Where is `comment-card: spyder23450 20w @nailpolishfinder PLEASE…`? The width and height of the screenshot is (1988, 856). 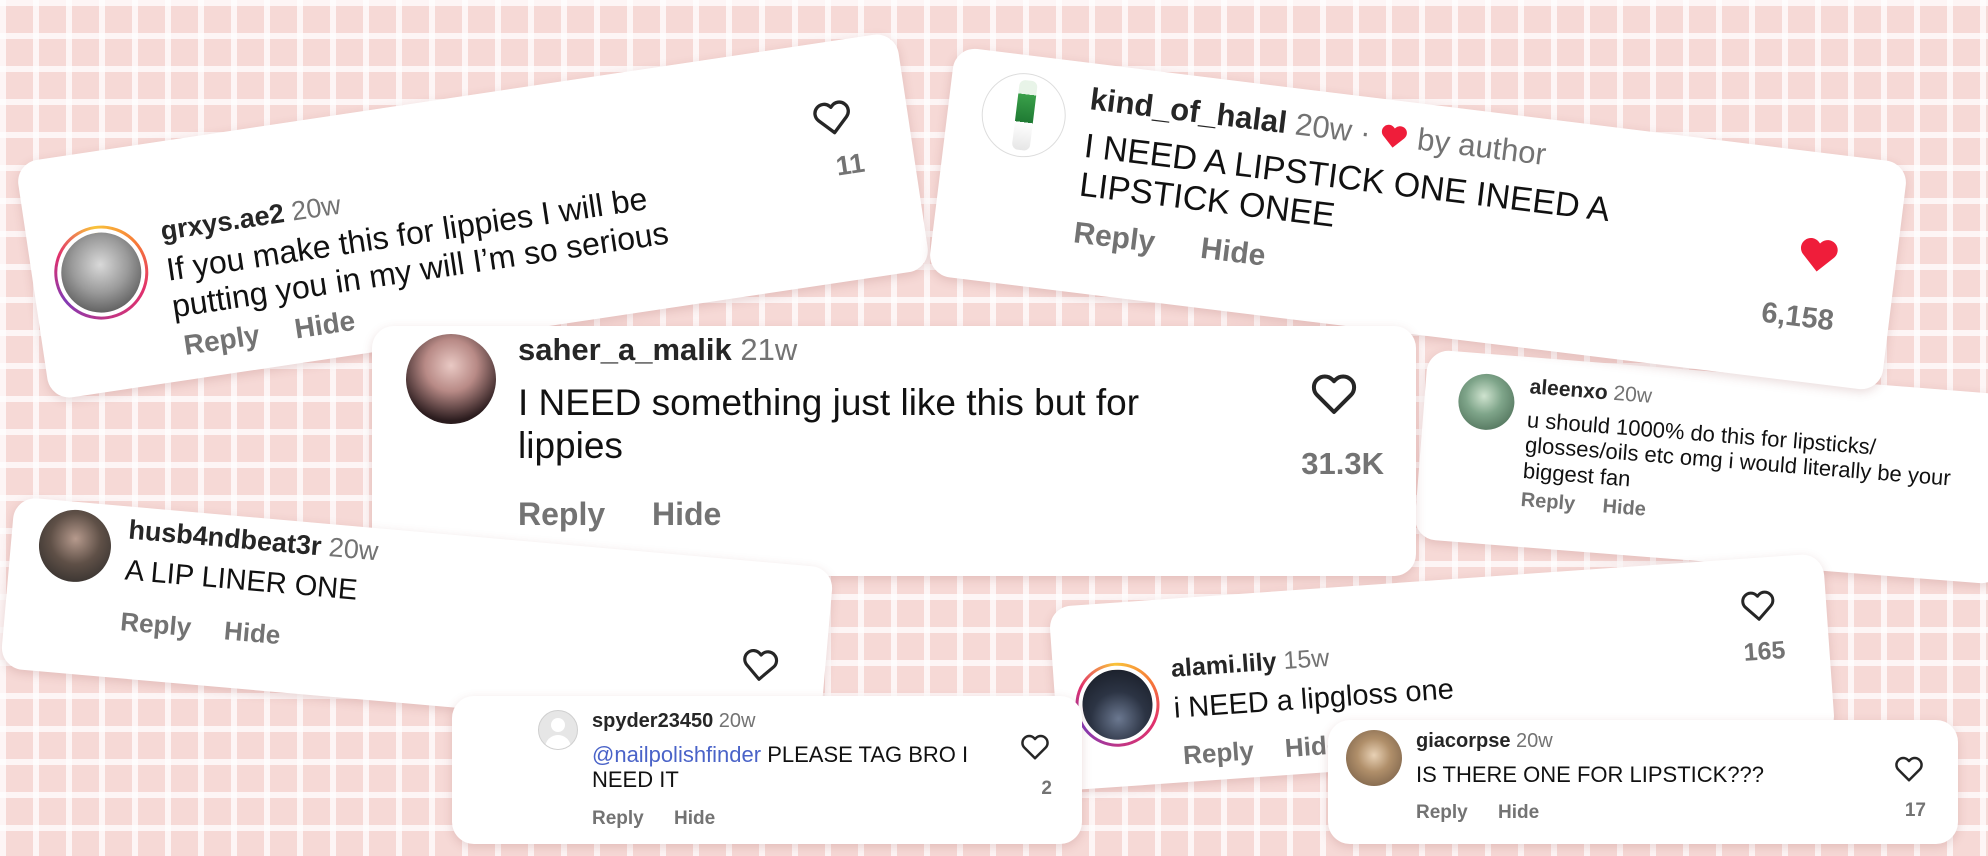
comment-card: spyder23450 20w @nailpolishfinder PLEASE… is located at coordinates (767, 770).